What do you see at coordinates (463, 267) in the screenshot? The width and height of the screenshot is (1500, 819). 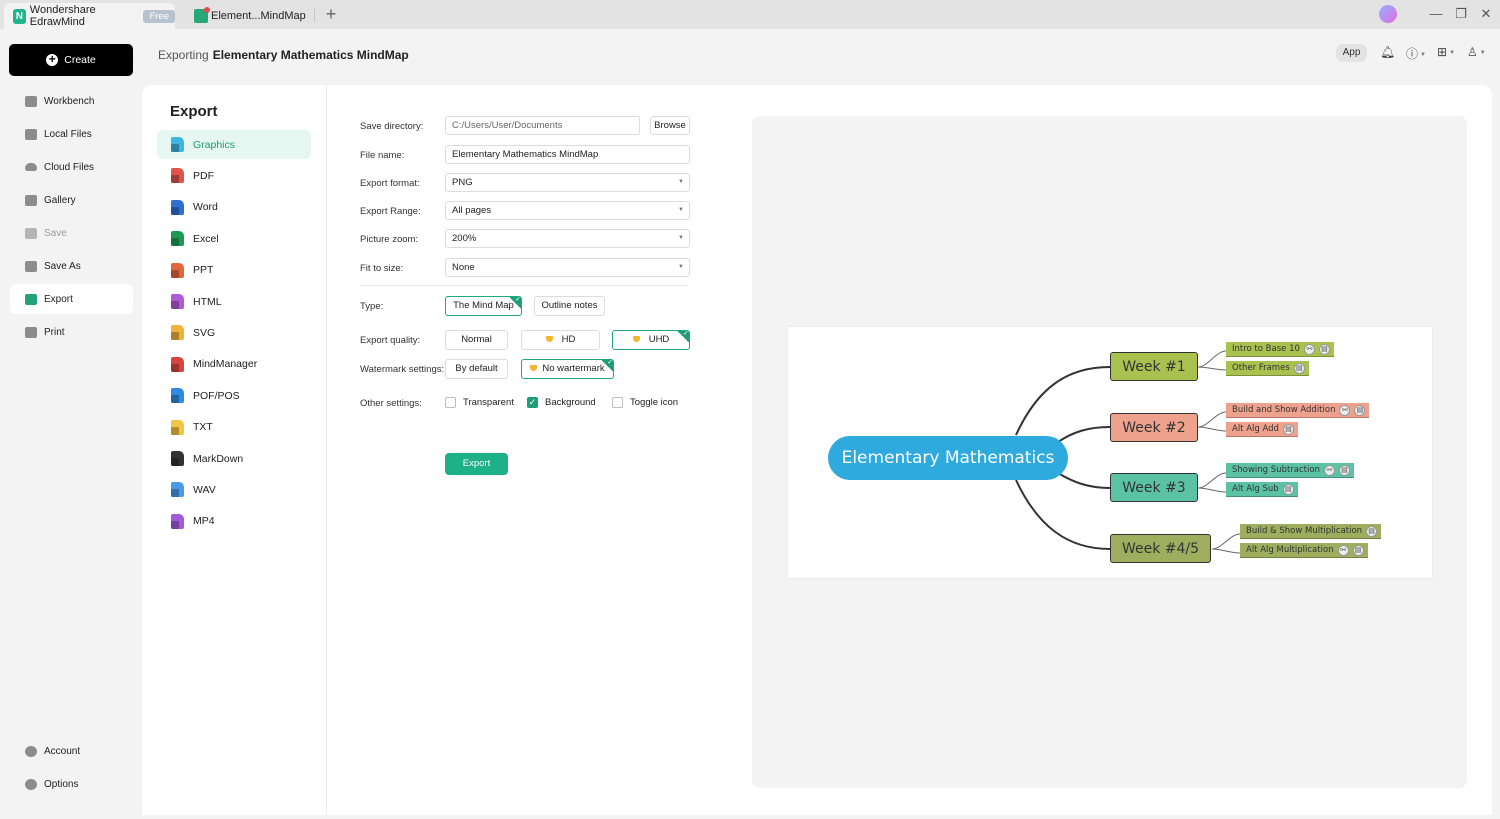 I see `fit-to-size-value: None` at bounding box center [463, 267].